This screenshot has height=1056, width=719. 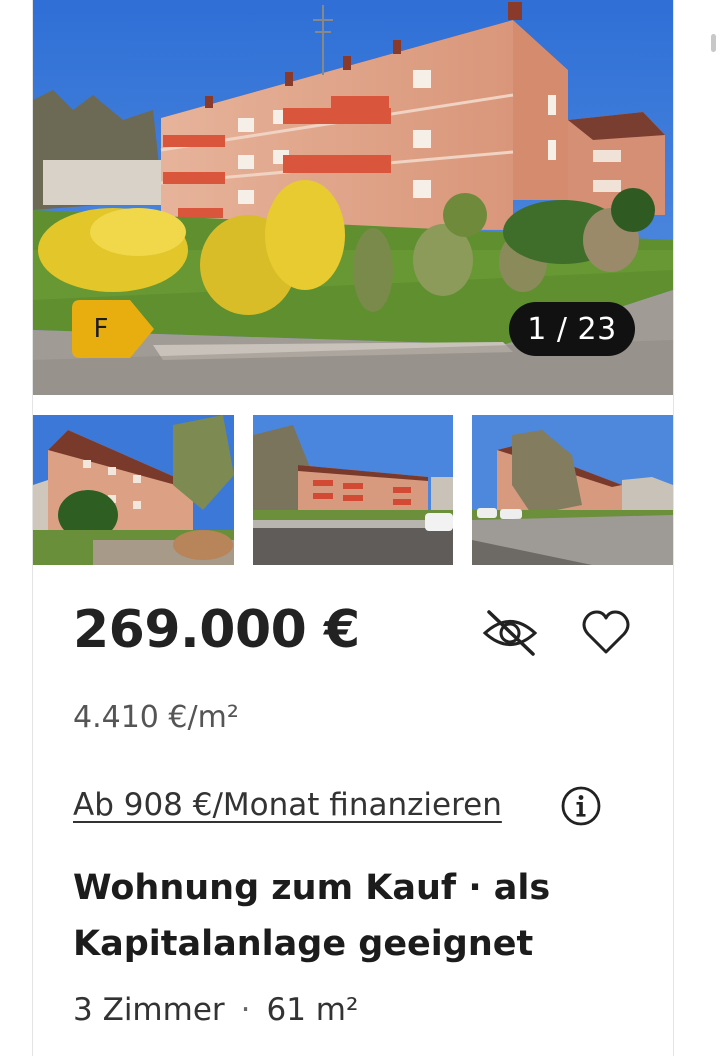 I want to click on eye-off-icon, so click(x=510, y=633).